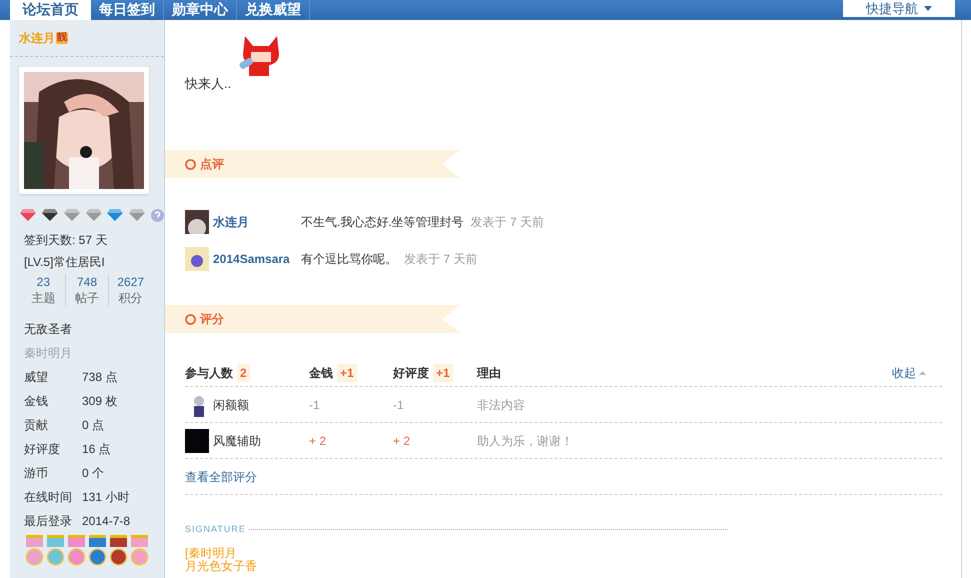 This screenshot has height=578, width=971. Describe the element at coordinates (157, 215) in the screenshot. I see `help-icon` at that location.